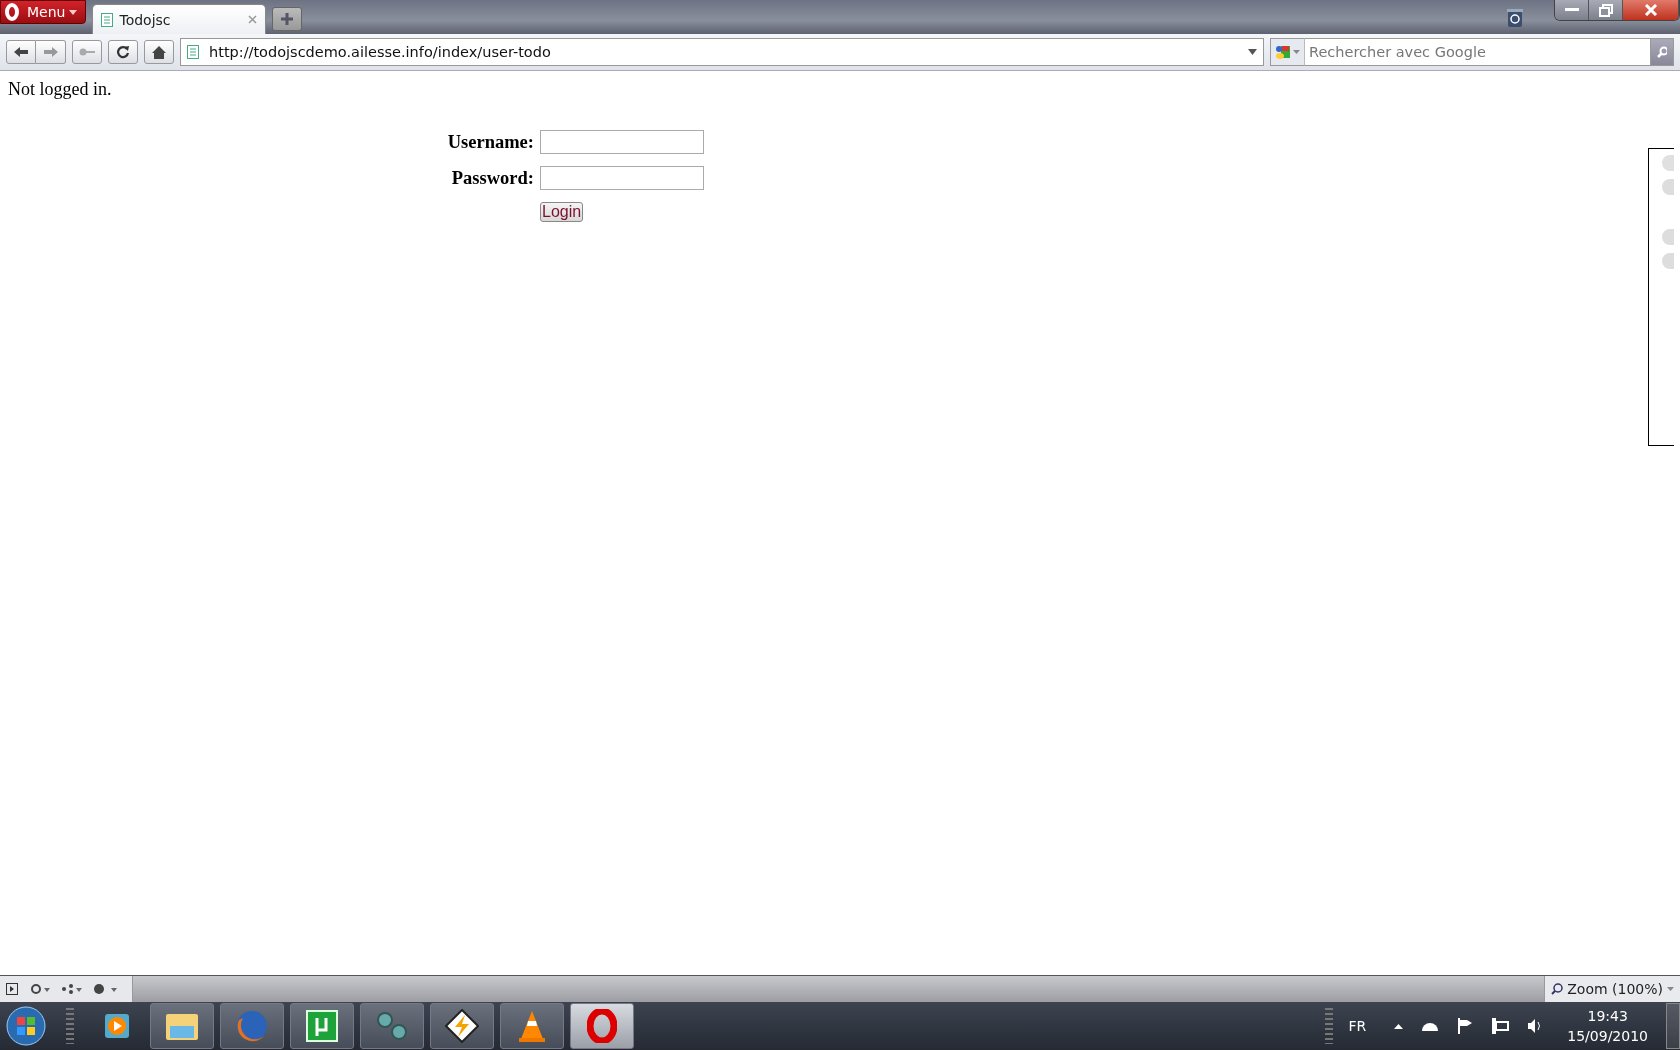  What do you see at coordinates (532, 1026) in the screenshot?
I see `traffic-cone-icon` at bounding box center [532, 1026].